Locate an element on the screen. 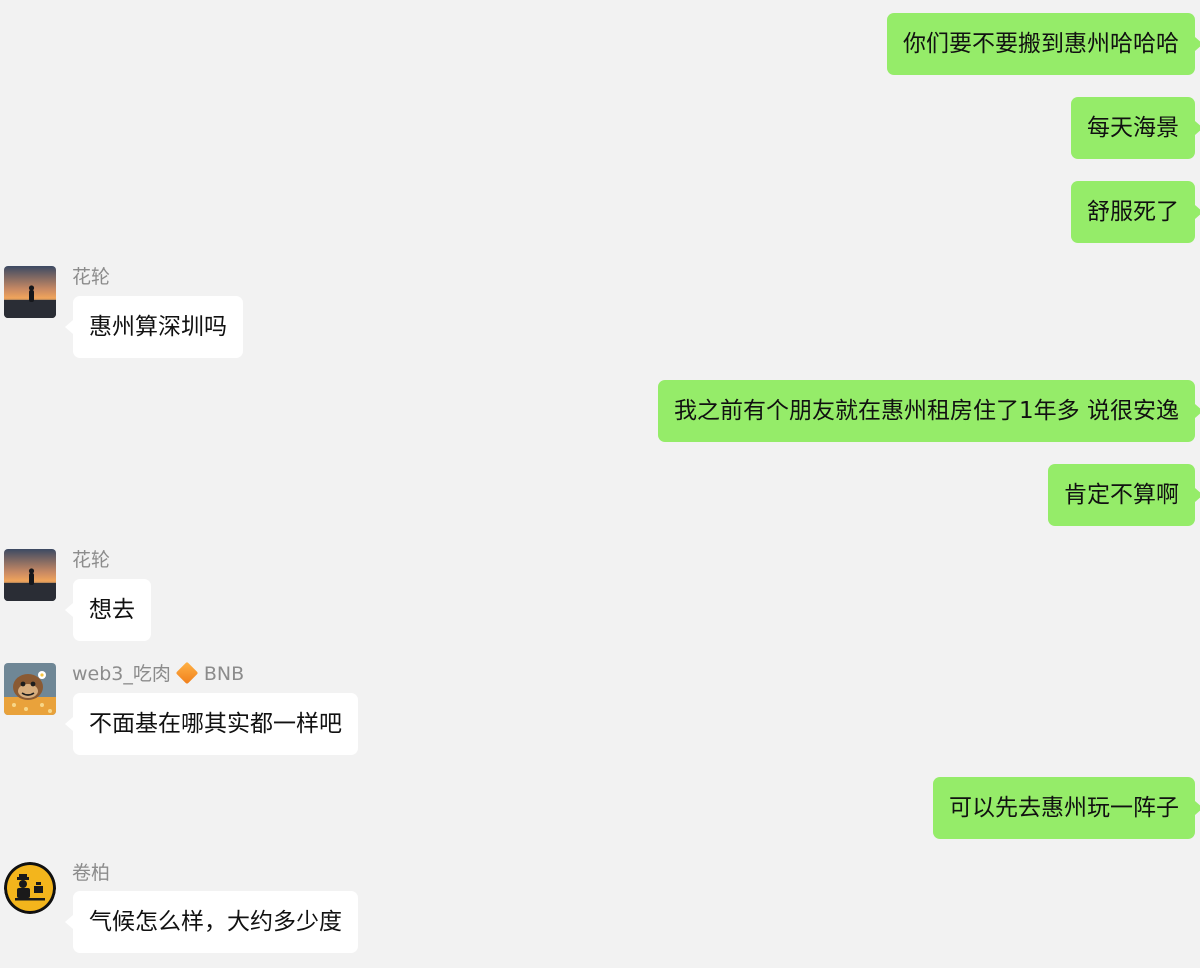 This screenshot has height=968, width=1200. sender-name: 卷柏 is located at coordinates (91, 873).